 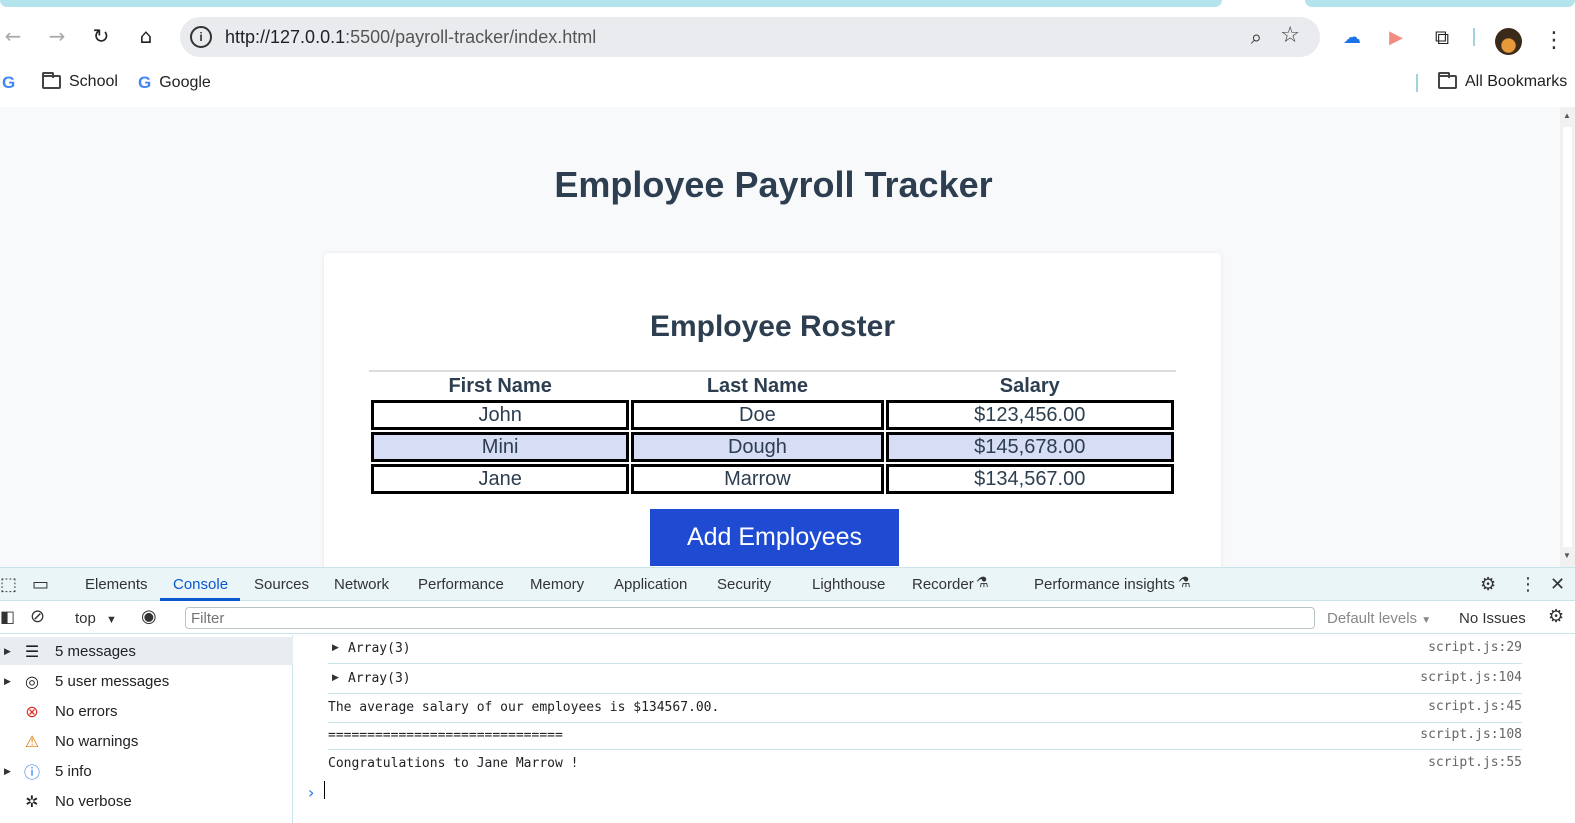 What do you see at coordinates (848, 584) in the screenshot?
I see `tab-lighthouse: Lighthouse` at bounding box center [848, 584].